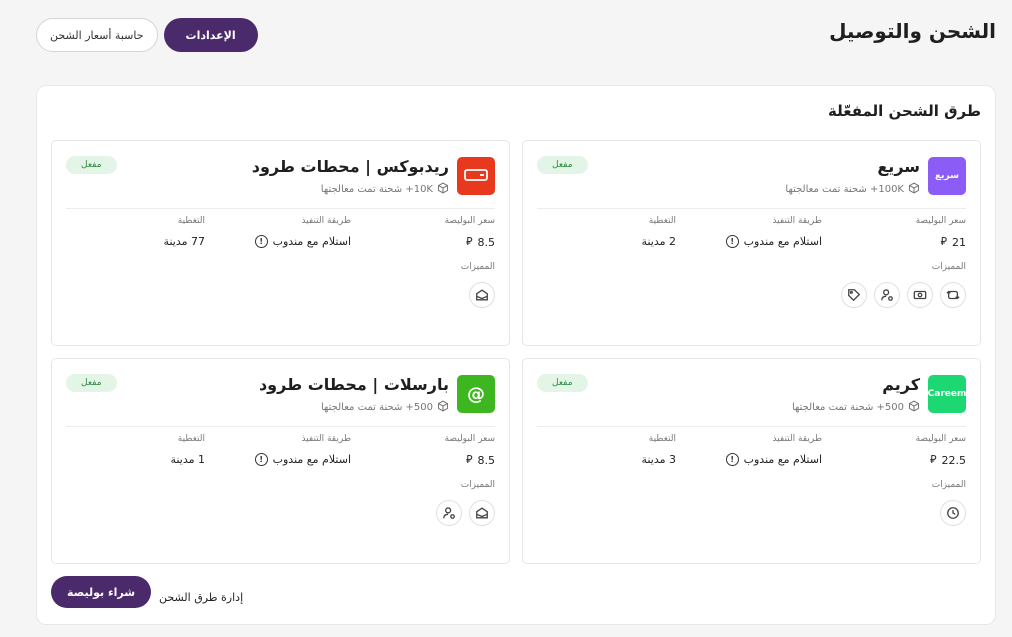  I want to click on carrier-name: بارسلات | محطات طرود, so click(353, 384).